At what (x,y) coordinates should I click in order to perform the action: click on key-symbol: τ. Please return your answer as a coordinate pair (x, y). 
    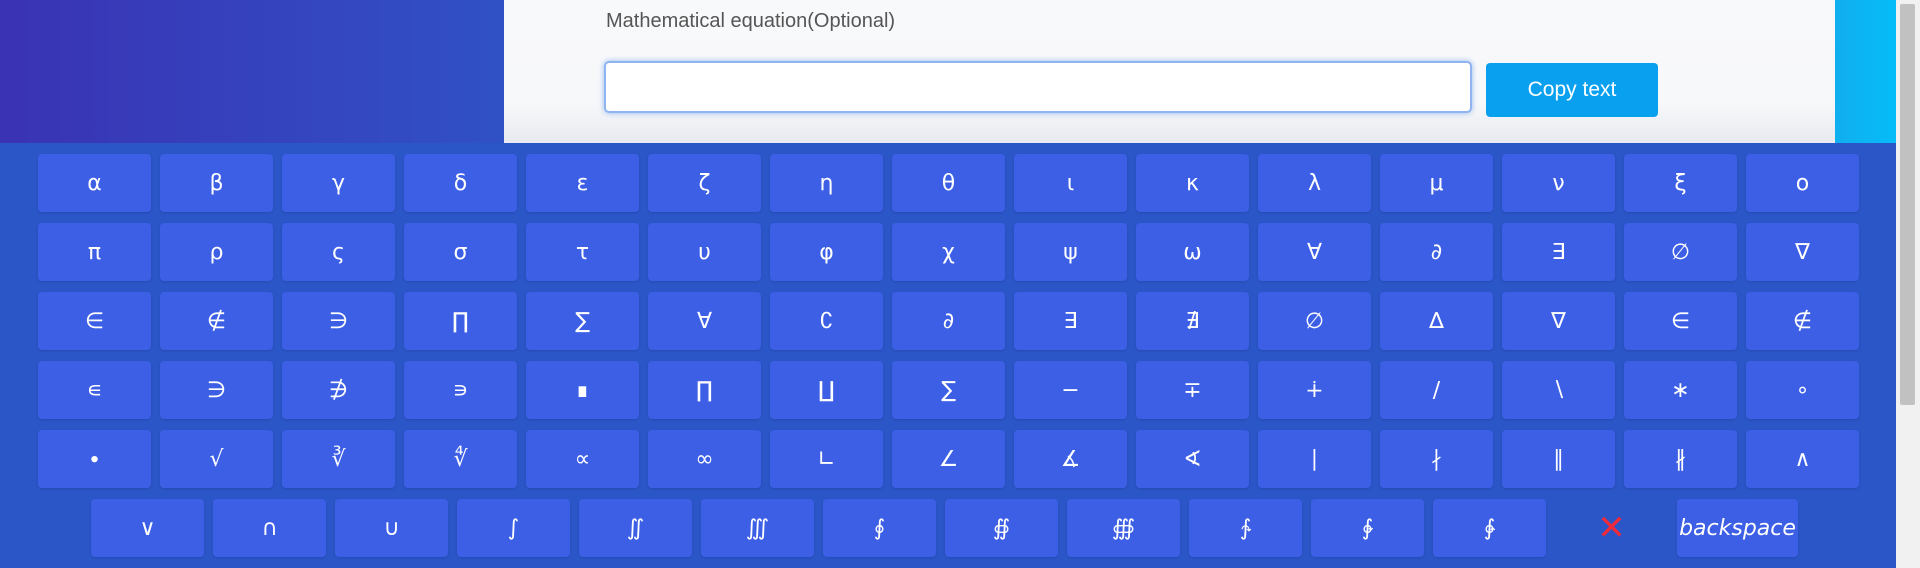
    Looking at the image, I should click on (582, 252).